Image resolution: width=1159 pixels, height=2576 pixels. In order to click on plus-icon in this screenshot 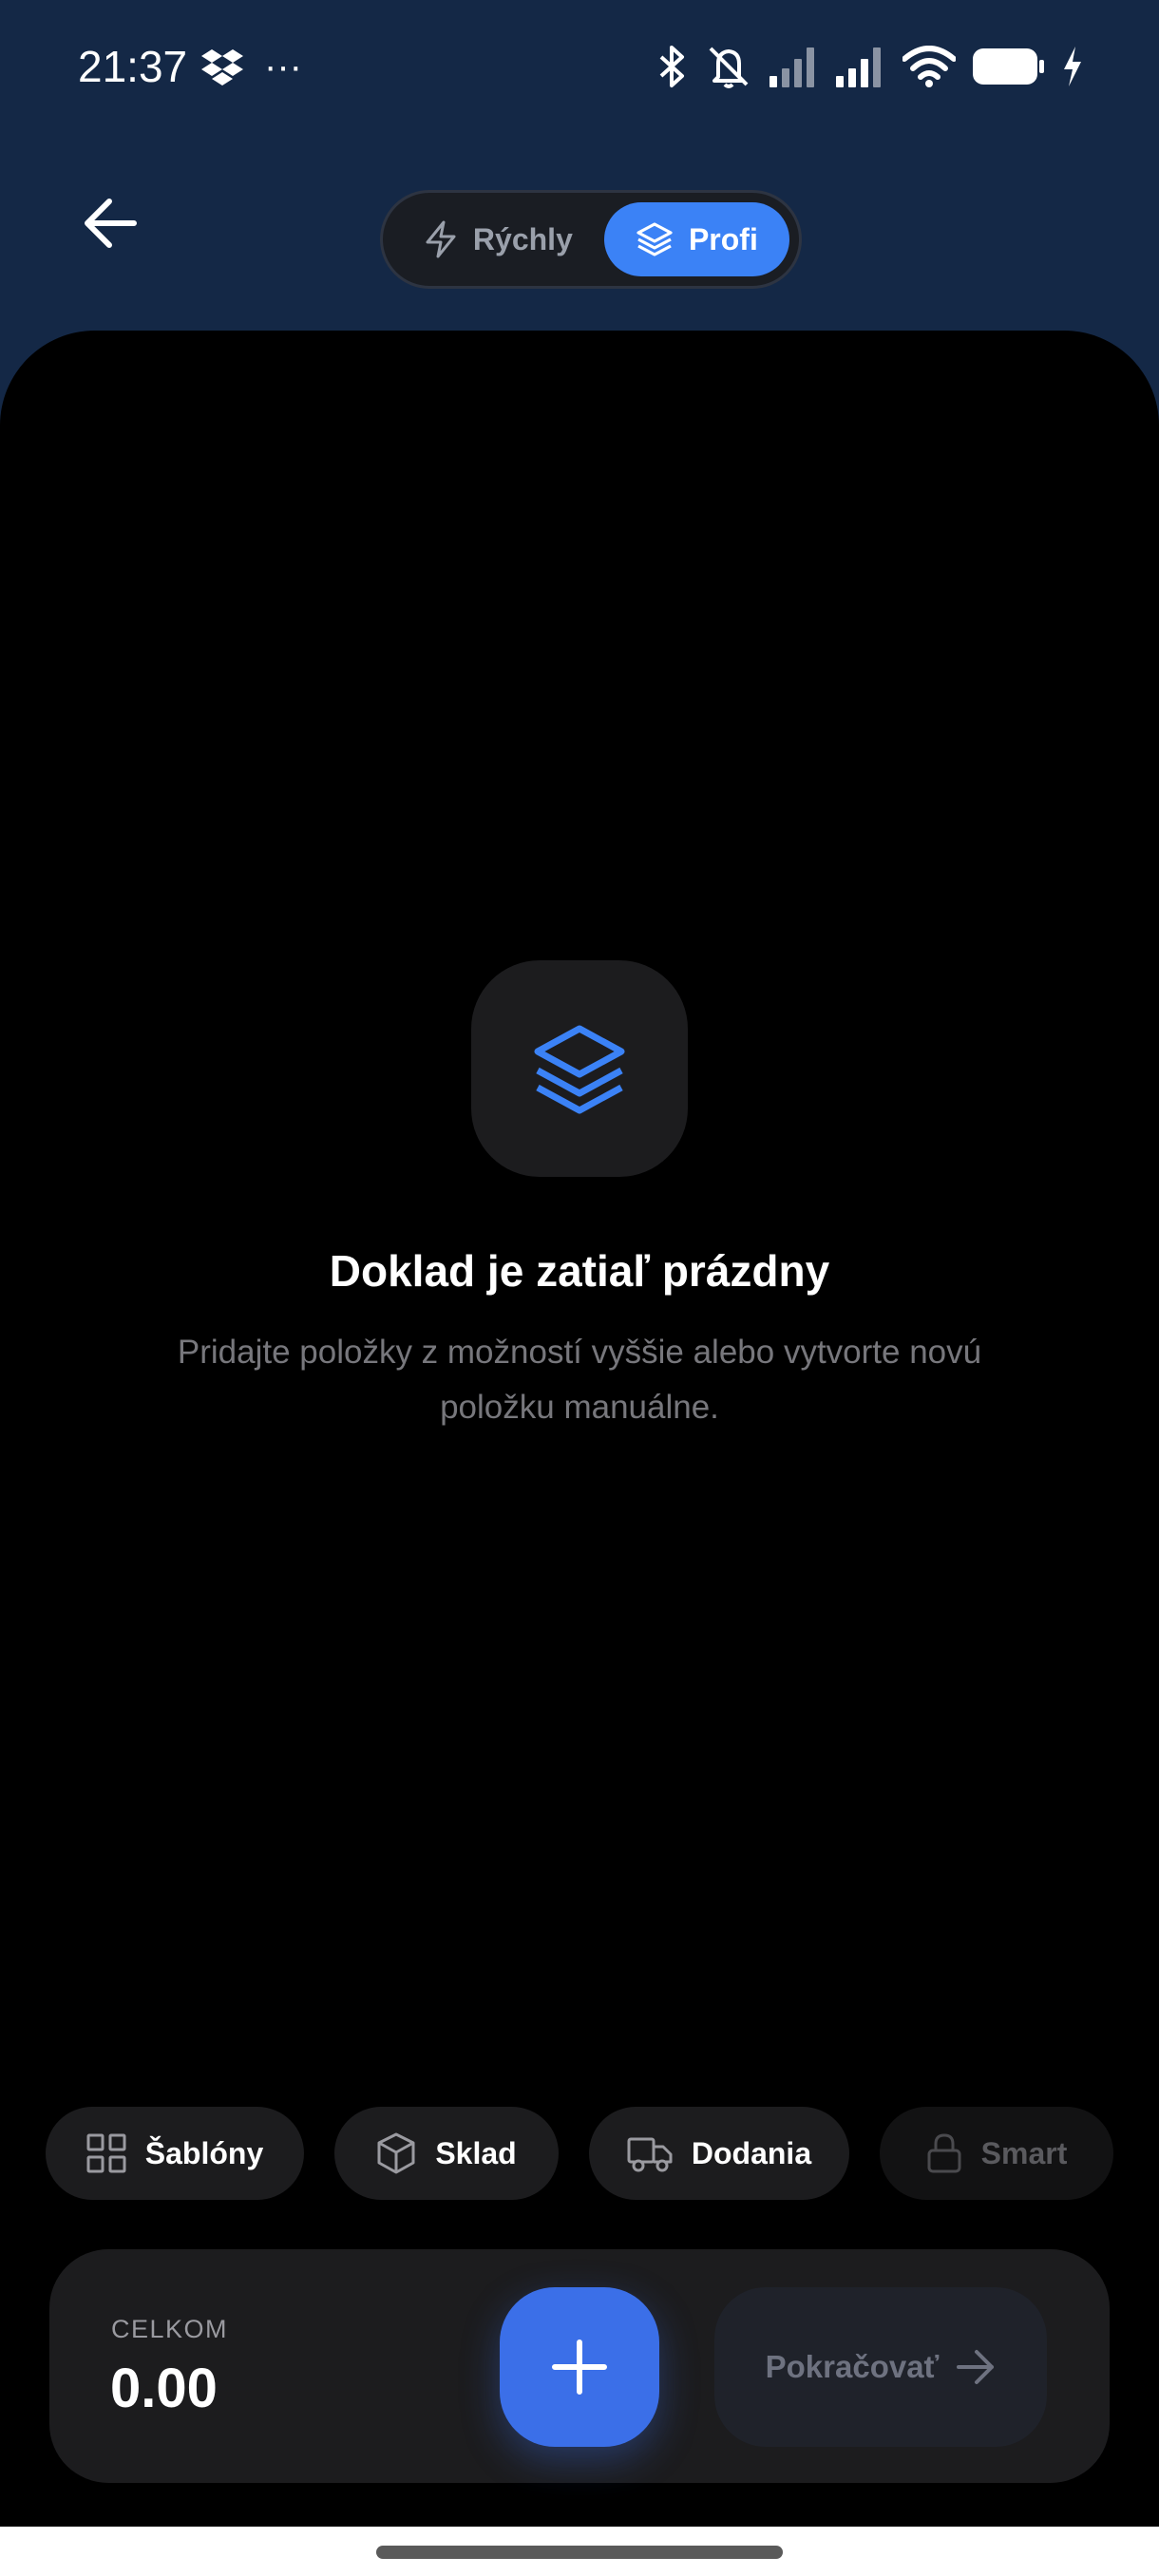, I will do `click(579, 2367)`.